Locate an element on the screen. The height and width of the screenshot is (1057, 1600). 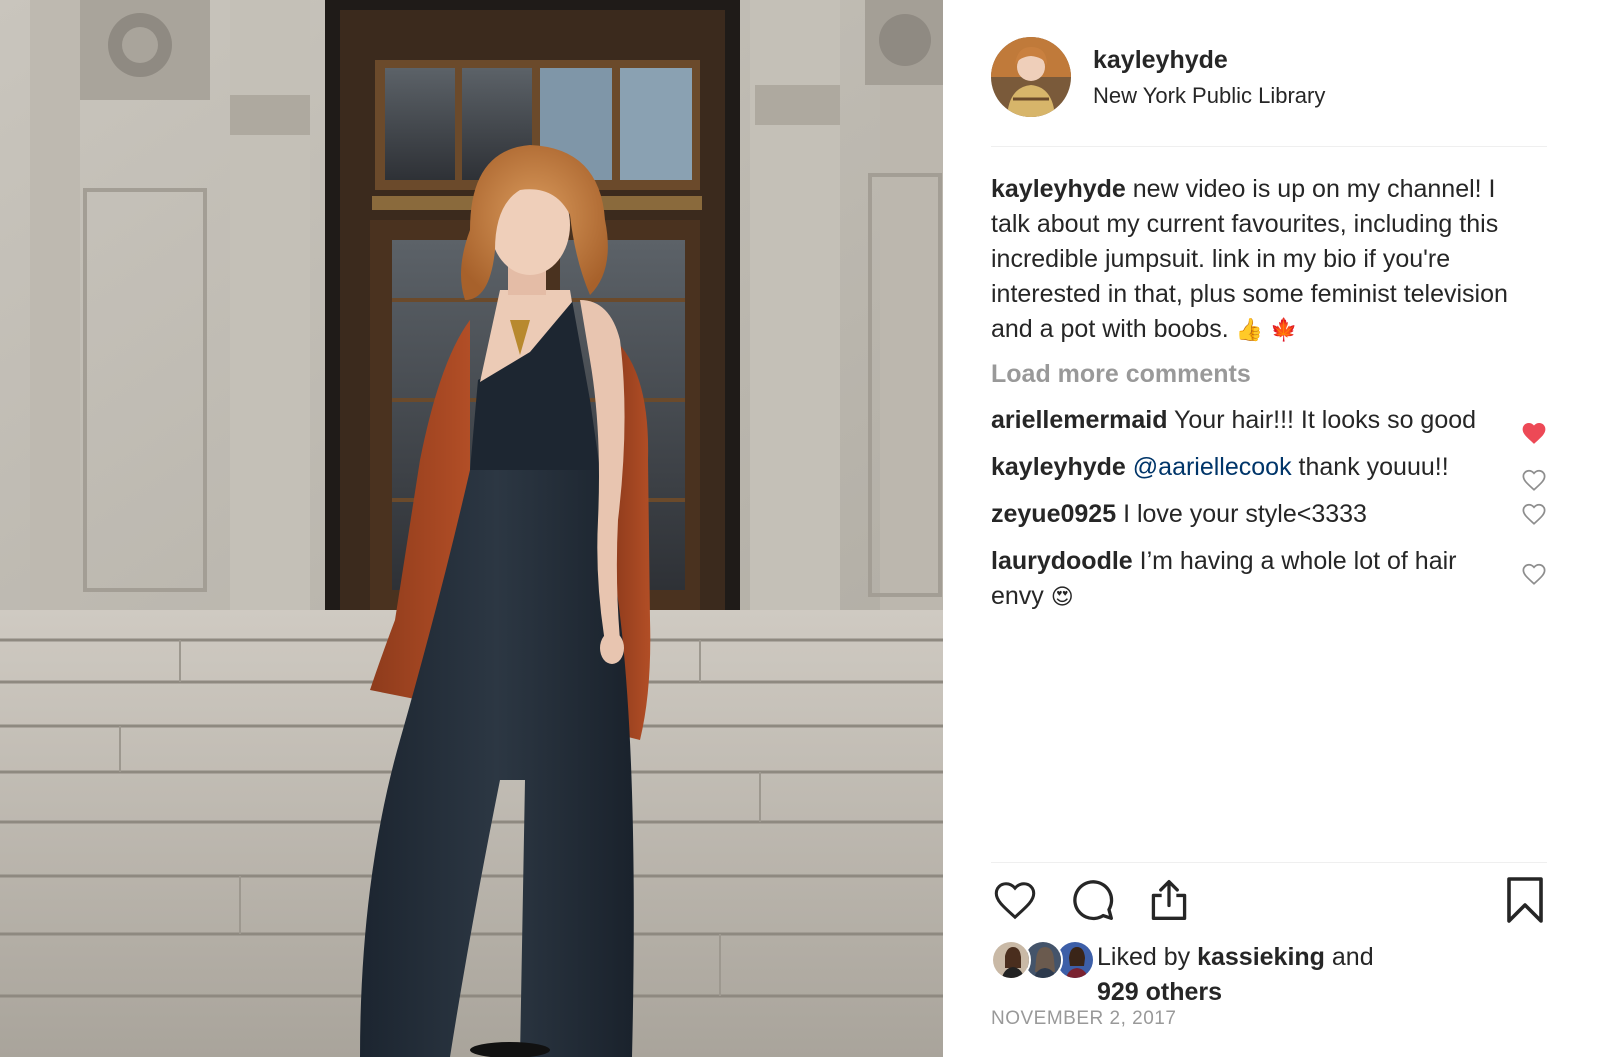
liker-avatars is located at coordinates (1043, 960).